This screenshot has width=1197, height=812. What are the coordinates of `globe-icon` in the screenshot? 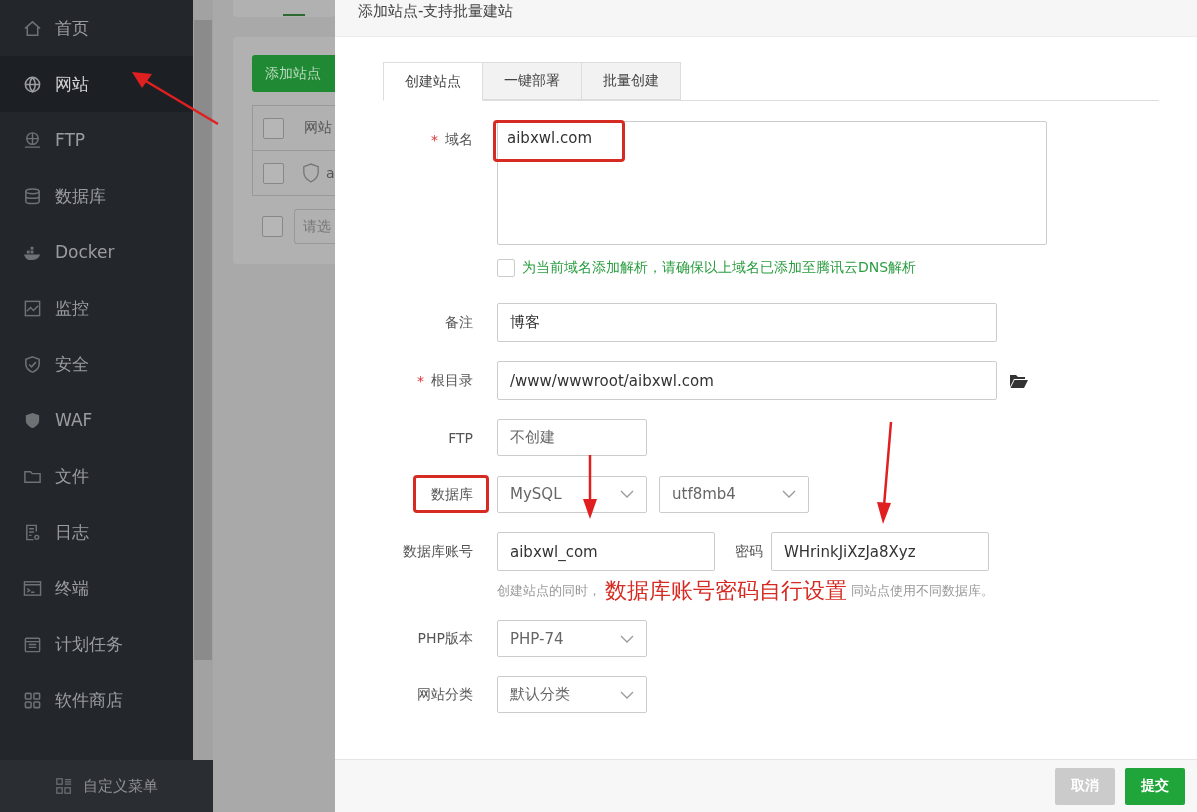 It's located at (32, 84).